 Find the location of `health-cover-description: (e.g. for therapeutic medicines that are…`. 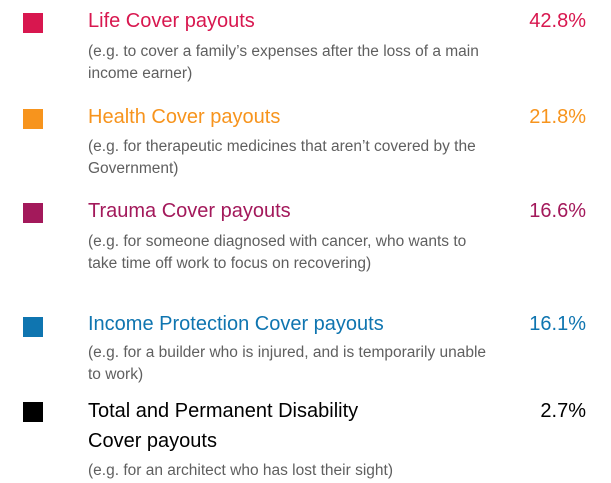

health-cover-description: (e.g. for therapeutic medicines that are… is located at coordinates (282, 157).